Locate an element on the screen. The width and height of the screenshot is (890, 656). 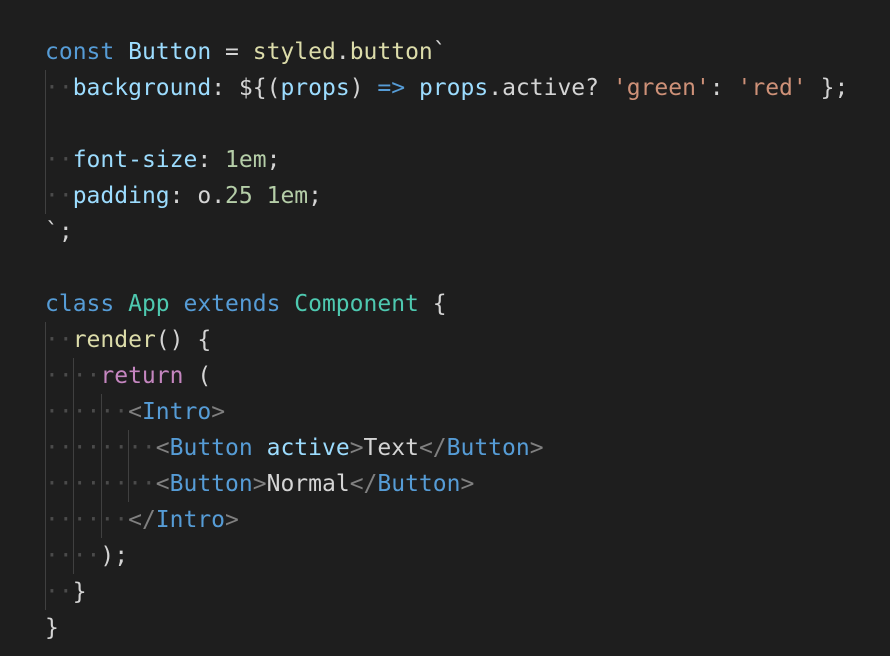
code-token: => is located at coordinates (391, 88).